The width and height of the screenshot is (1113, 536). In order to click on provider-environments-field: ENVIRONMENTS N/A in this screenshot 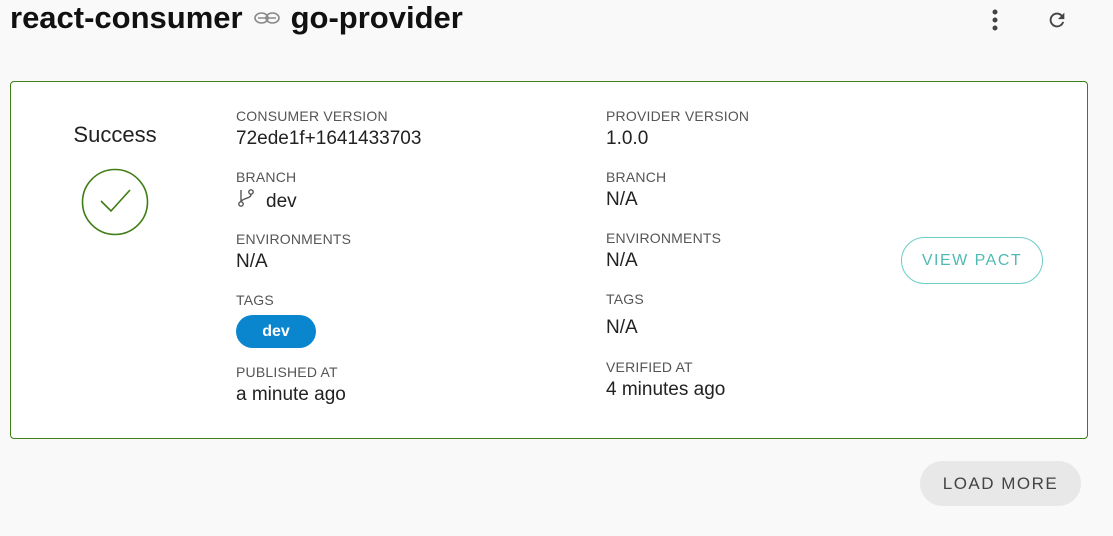, I will do `click(663, 251)`.